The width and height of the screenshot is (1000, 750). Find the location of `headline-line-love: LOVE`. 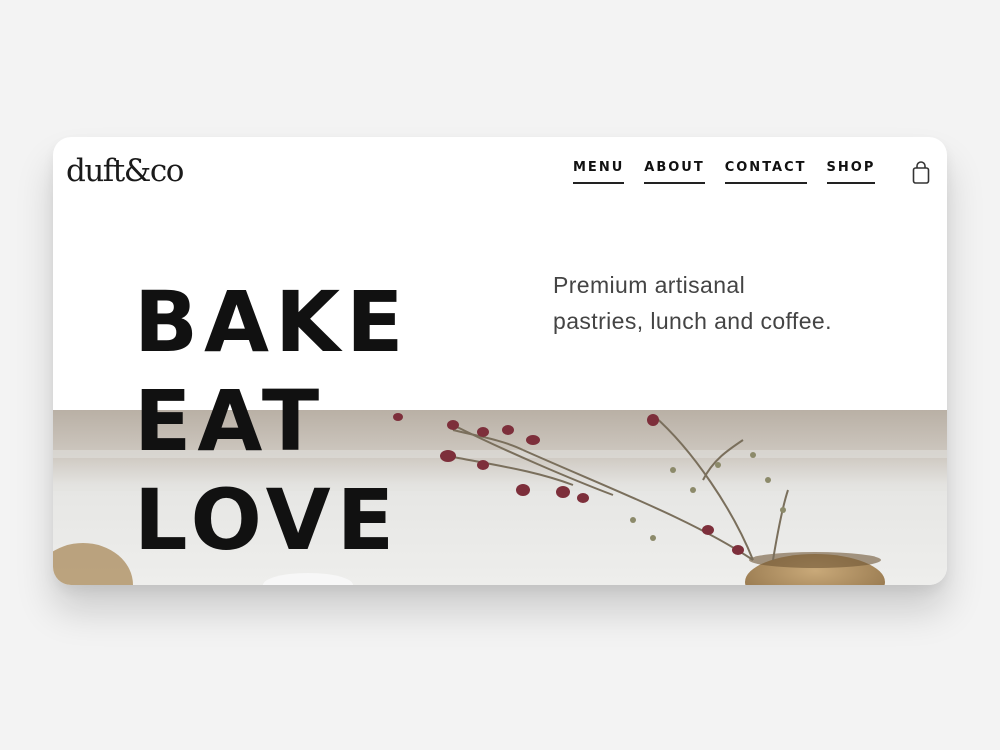

headline-line-love: LOVE is located at coordinates (267, 520).